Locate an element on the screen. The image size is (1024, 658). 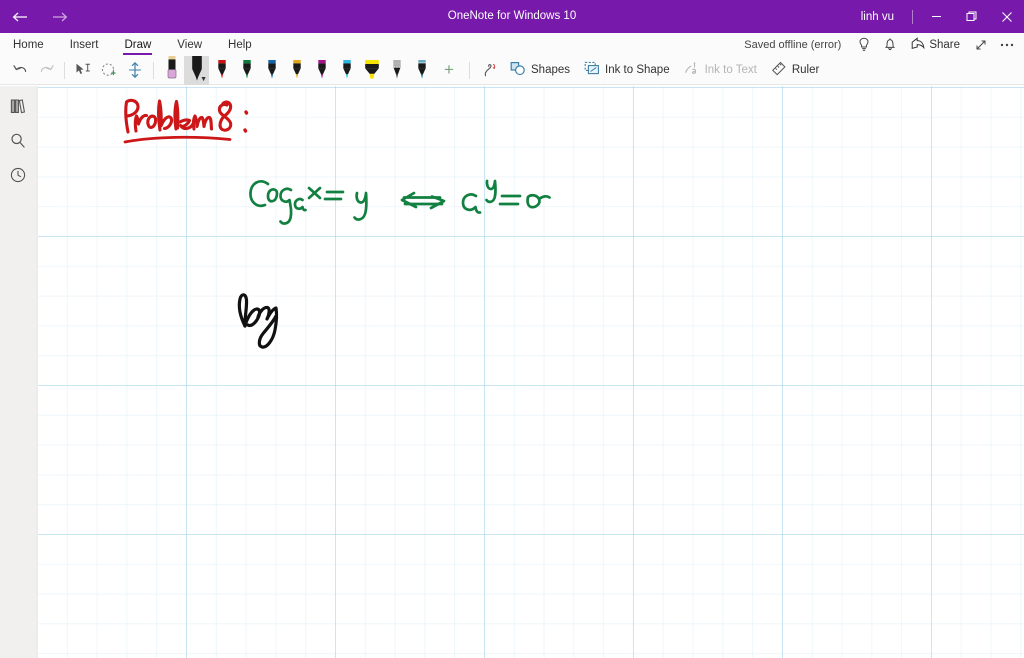
ink-to-text-button: Ink to Text is located at coordinates (720, 70).